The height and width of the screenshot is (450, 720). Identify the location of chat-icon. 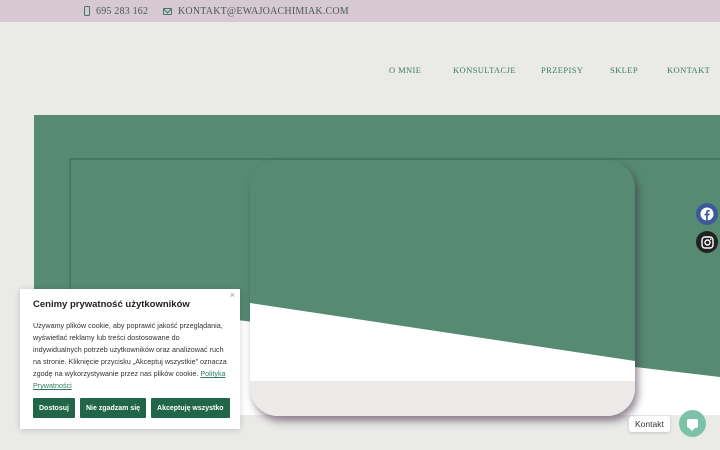
(692, 425).